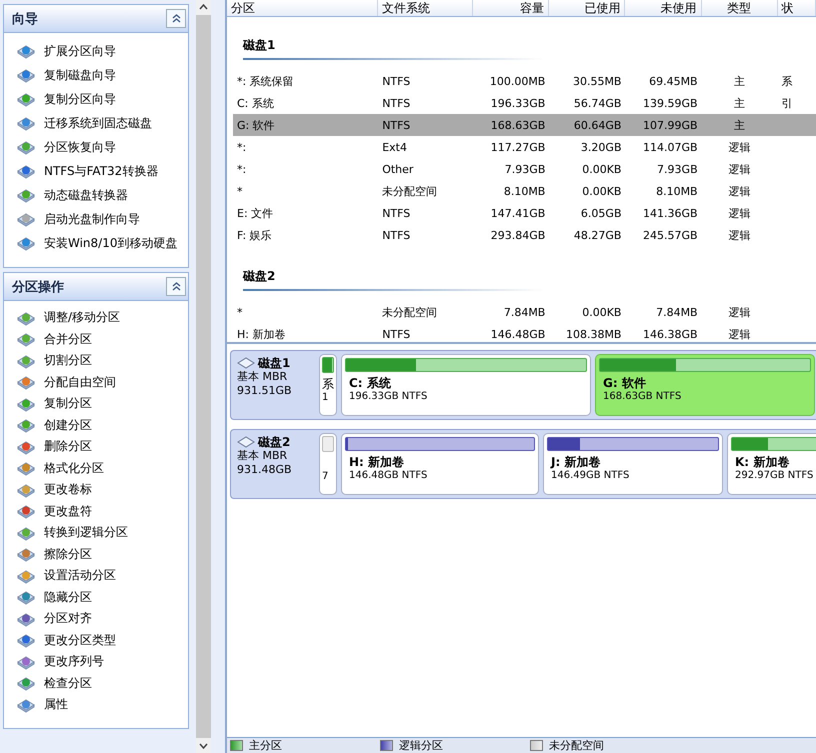 This screenshot has width=816, height=753. I want to click on partition-block: G: 软件 168.63GB NTFS, so click(705, 385).